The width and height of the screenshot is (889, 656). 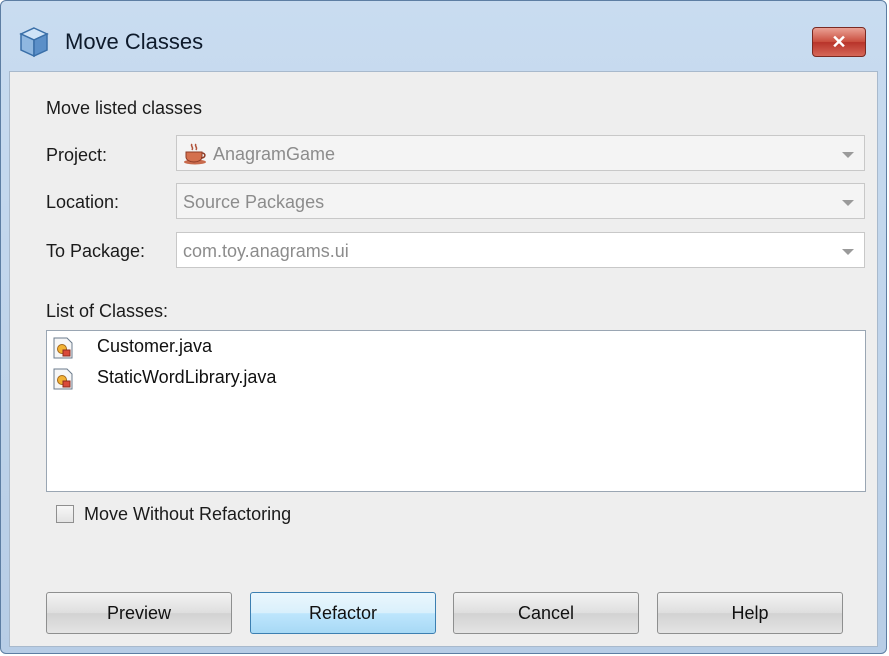 What do you see at coordinates (266, 251) in the screenshot?
I see `package-value: com.toy.anagrams.ui` at bounding box center [266, 251].